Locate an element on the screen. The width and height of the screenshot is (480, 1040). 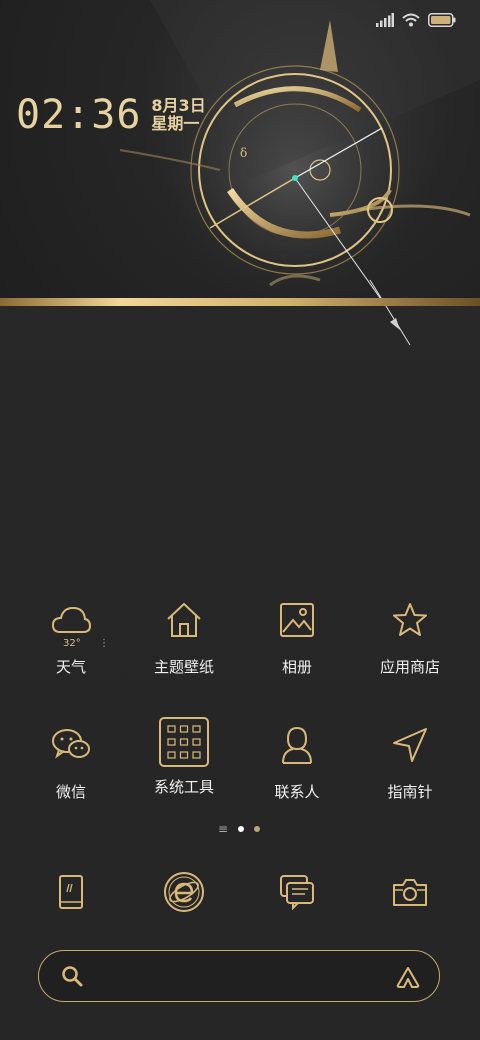
dock-messages is located at coordinates (297, 894).